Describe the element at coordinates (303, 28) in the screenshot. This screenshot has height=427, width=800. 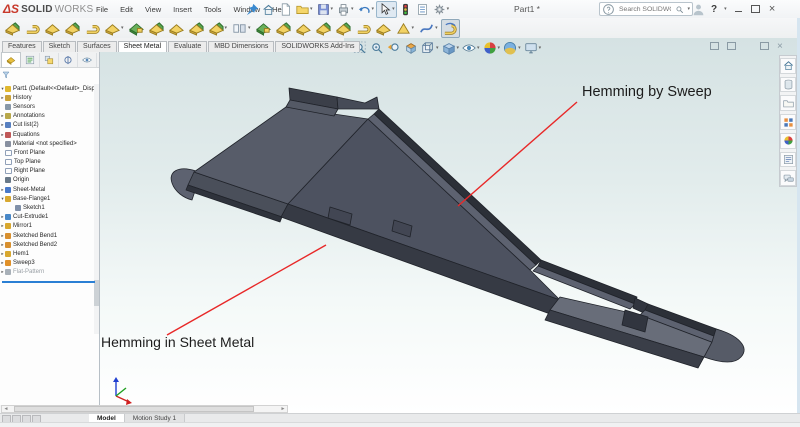
I see `vent-button` at that location.